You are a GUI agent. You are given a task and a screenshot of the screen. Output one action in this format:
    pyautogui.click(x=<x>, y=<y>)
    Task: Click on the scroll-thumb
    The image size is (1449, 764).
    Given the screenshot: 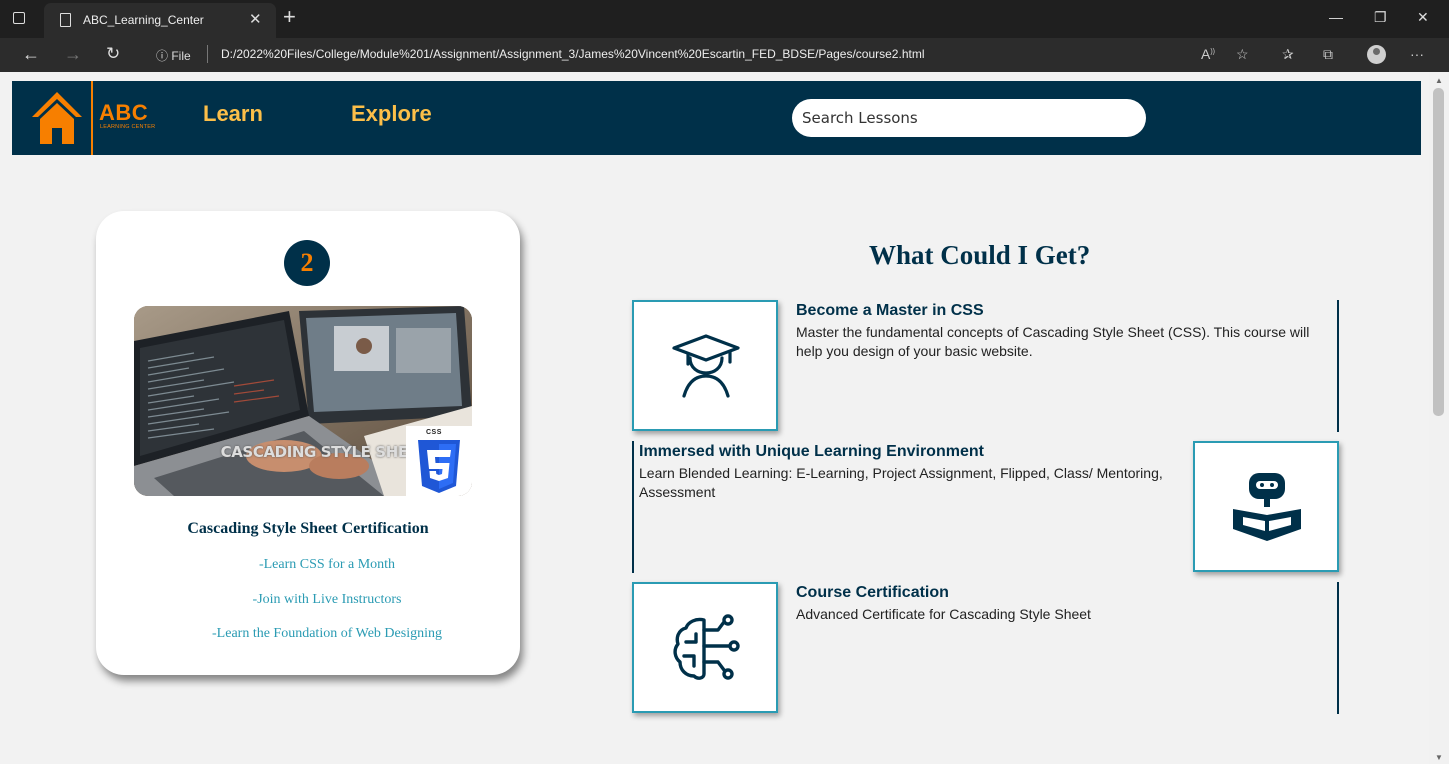 What is the action you would take?
    pyautogui.click(x=1438, y=252)
    